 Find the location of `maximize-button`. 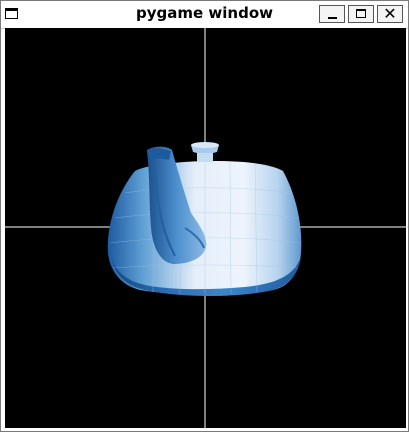

maximize-button is located at coordinates (361, 14).